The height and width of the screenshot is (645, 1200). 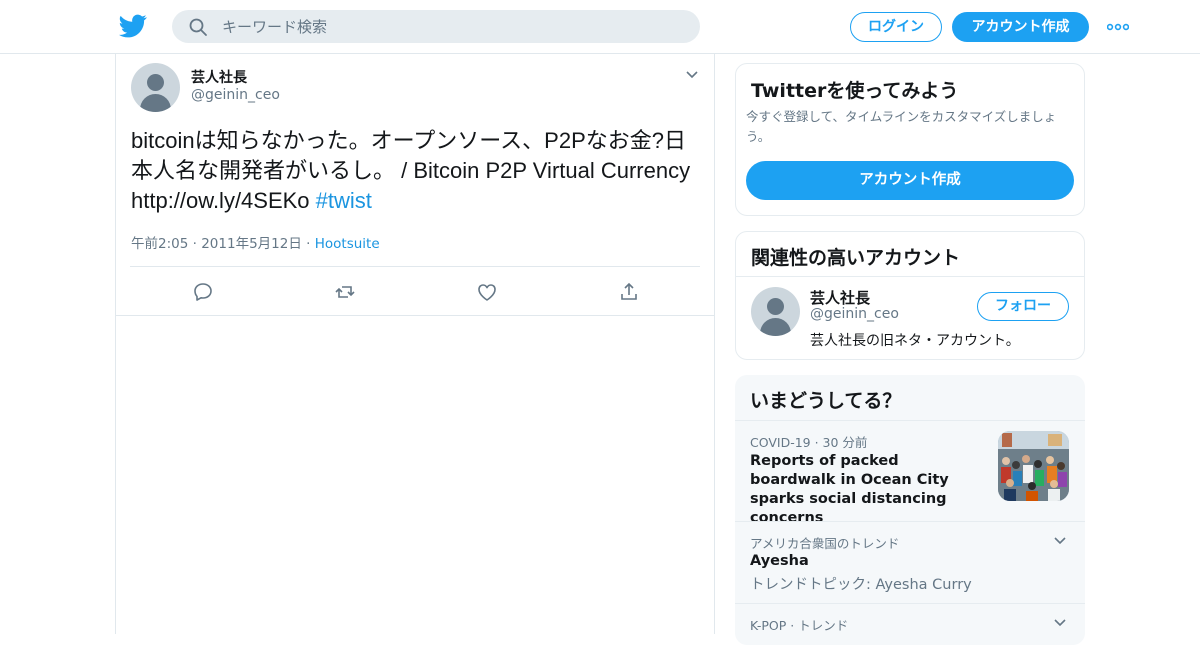 What do you see at coordinates (344, 200) in the screenshot?
I see `hashtag-link: #twist` at bounding box center [344, 200].